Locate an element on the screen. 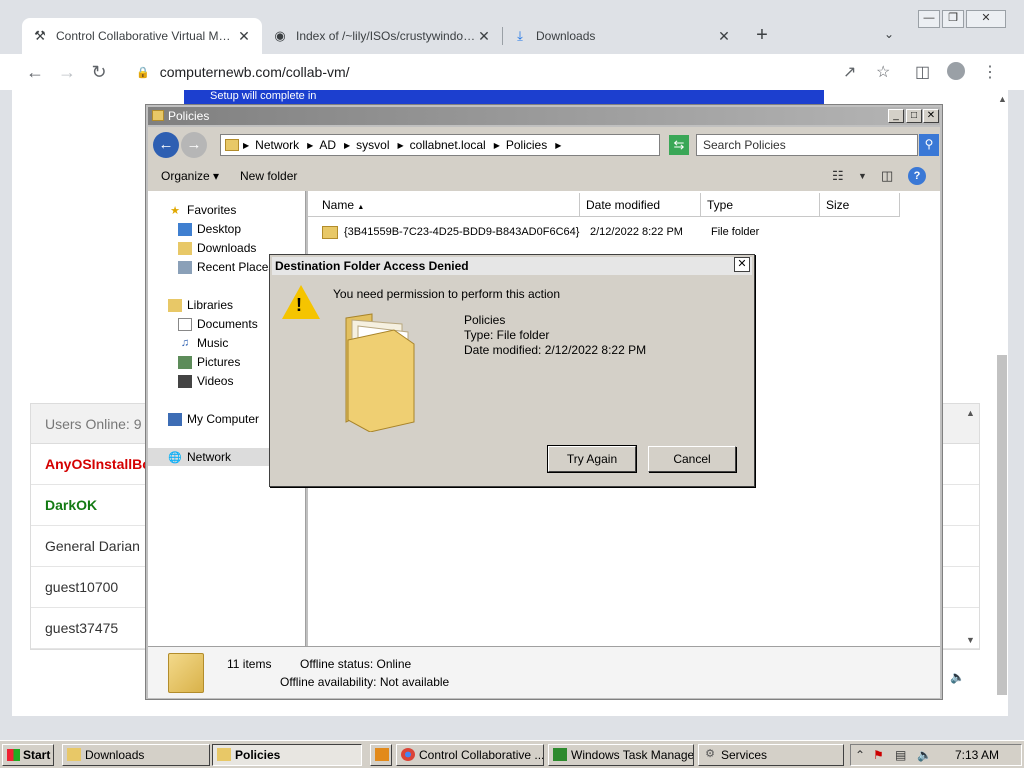  explorer-title: Policies is located at coordinates (189, 116).